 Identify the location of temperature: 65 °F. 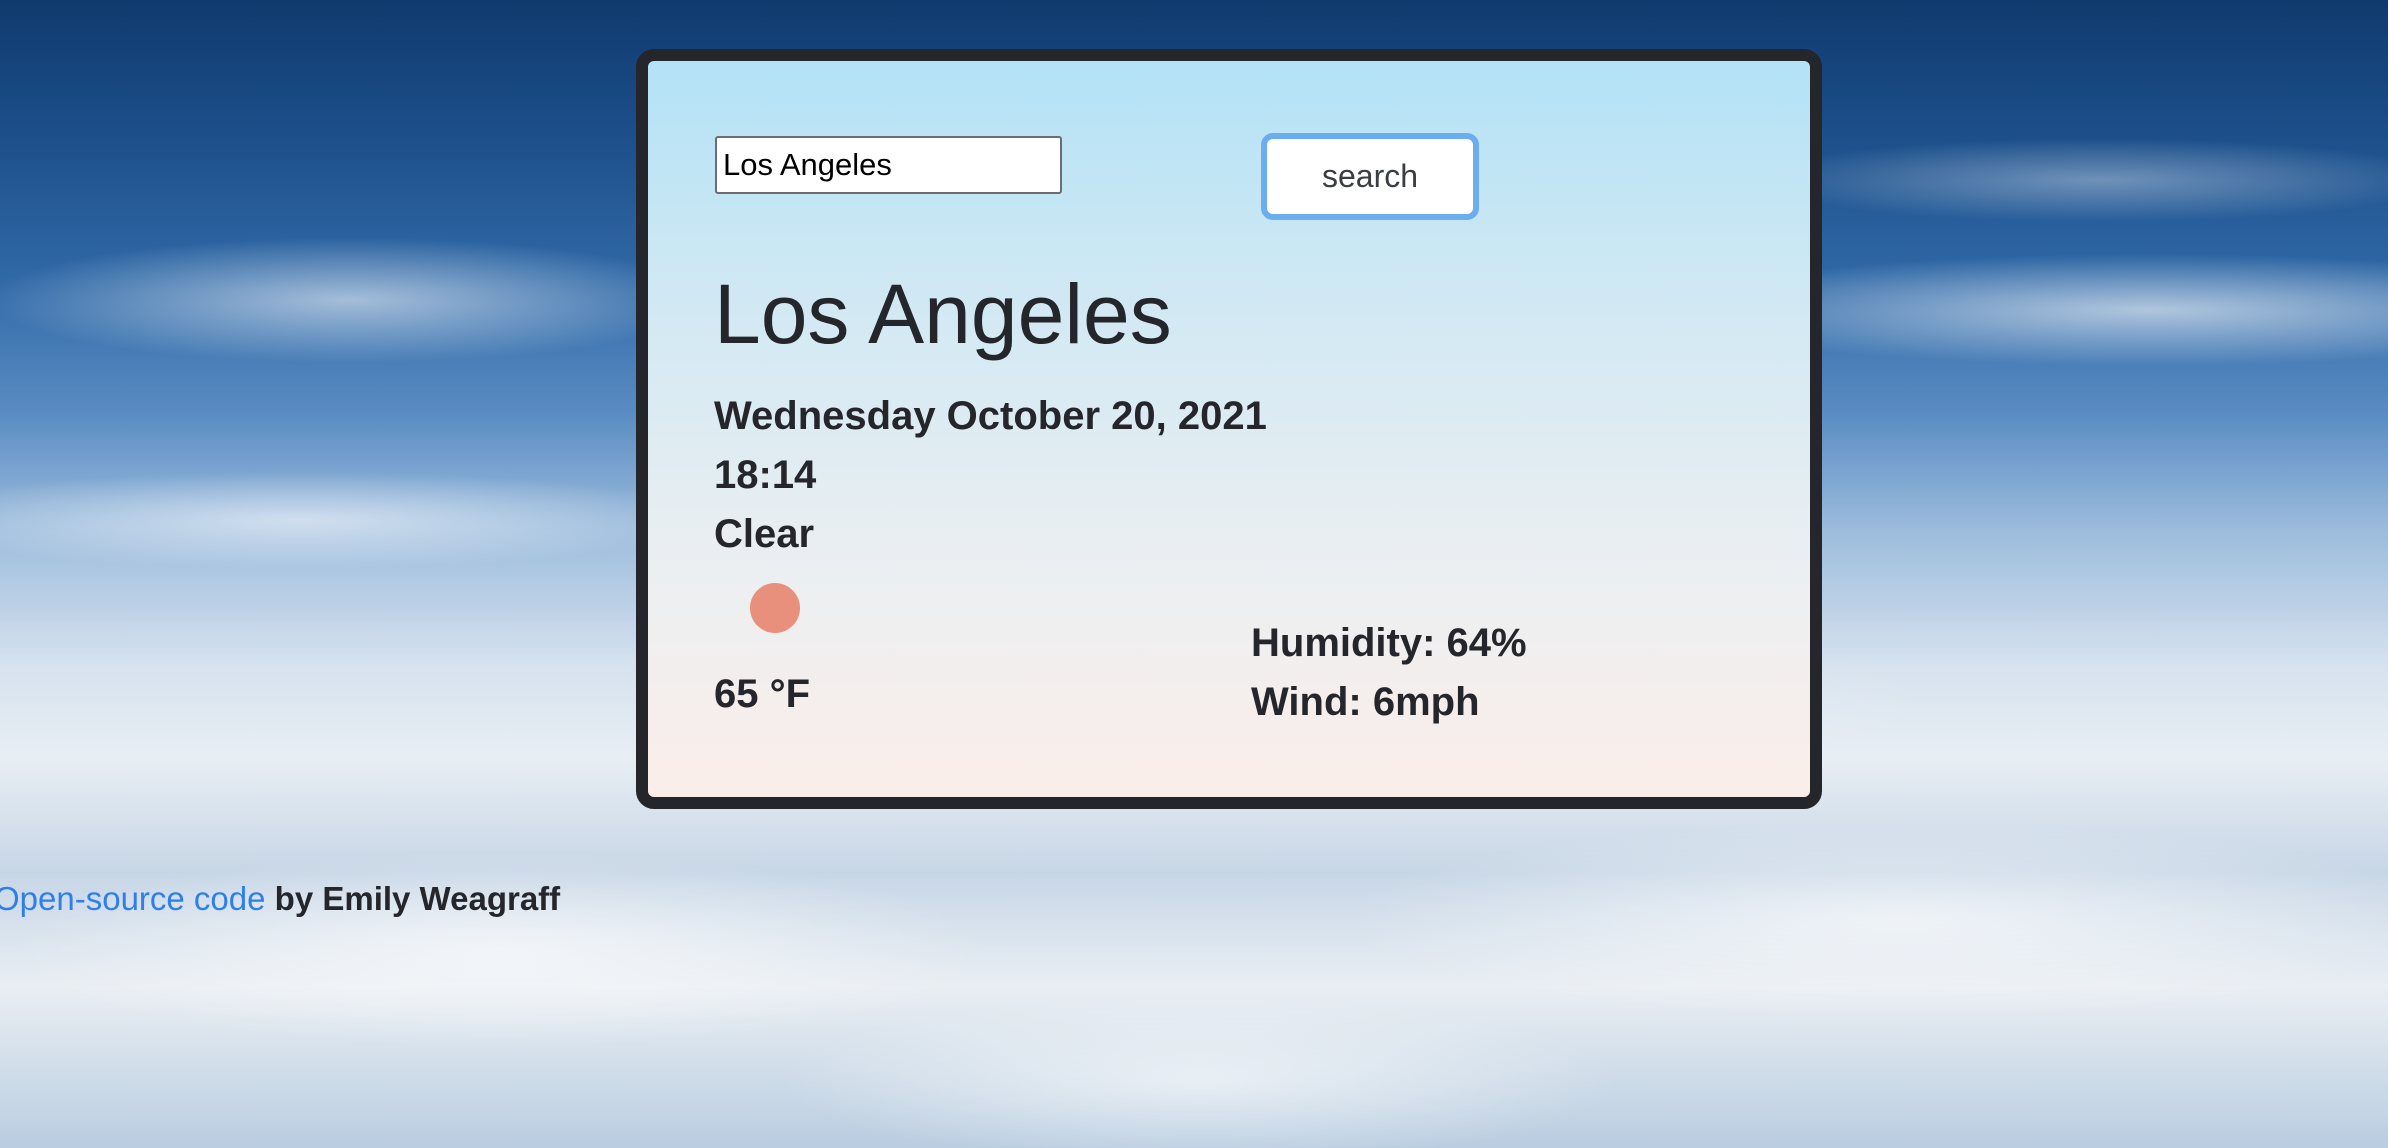
(762, 694).